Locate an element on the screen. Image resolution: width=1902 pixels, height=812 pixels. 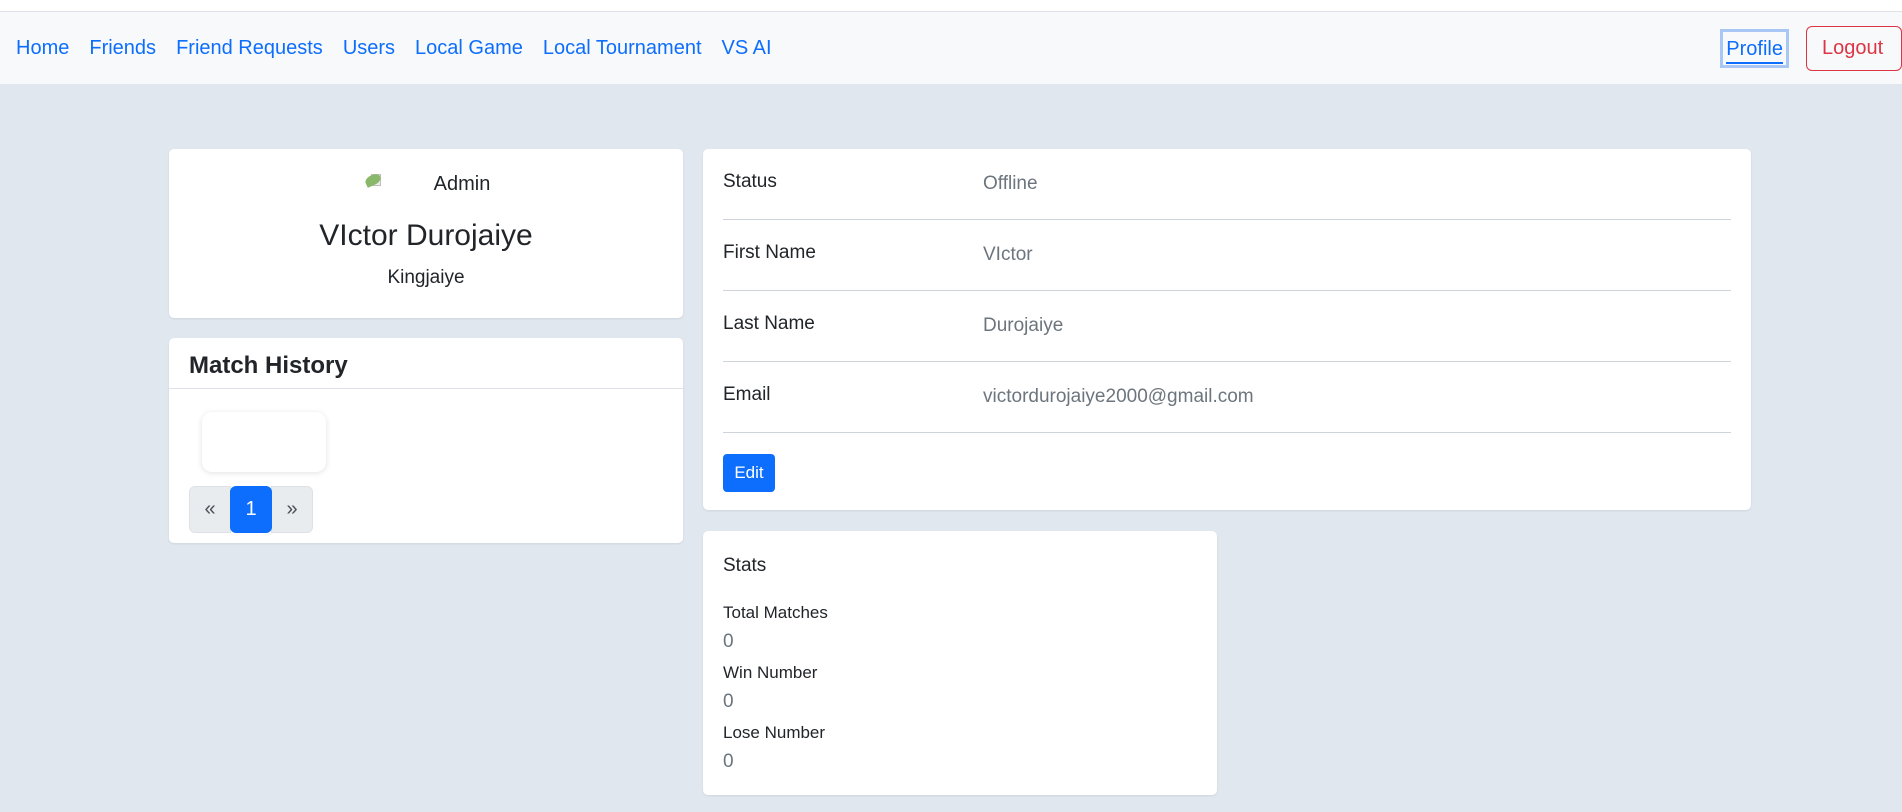
pagination-page-button: 1 is located at coordinates (251, 509).